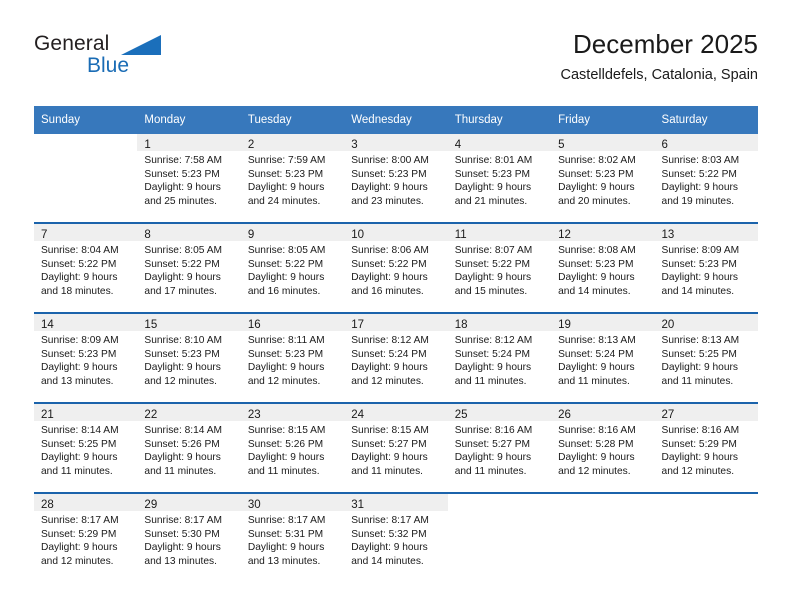 This screenshot has height=612, width=792. Describe the element at coordinates (286, 430) in the screenshot. I see `sunrise-text: Sunrise: 8:15 AM` at that location.